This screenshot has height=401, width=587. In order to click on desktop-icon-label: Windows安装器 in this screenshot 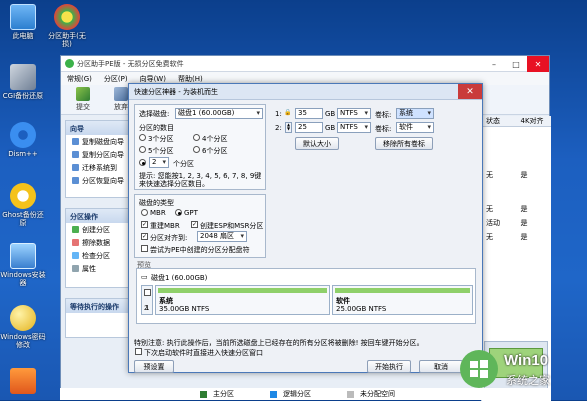, I will do `click(23, 279)`.